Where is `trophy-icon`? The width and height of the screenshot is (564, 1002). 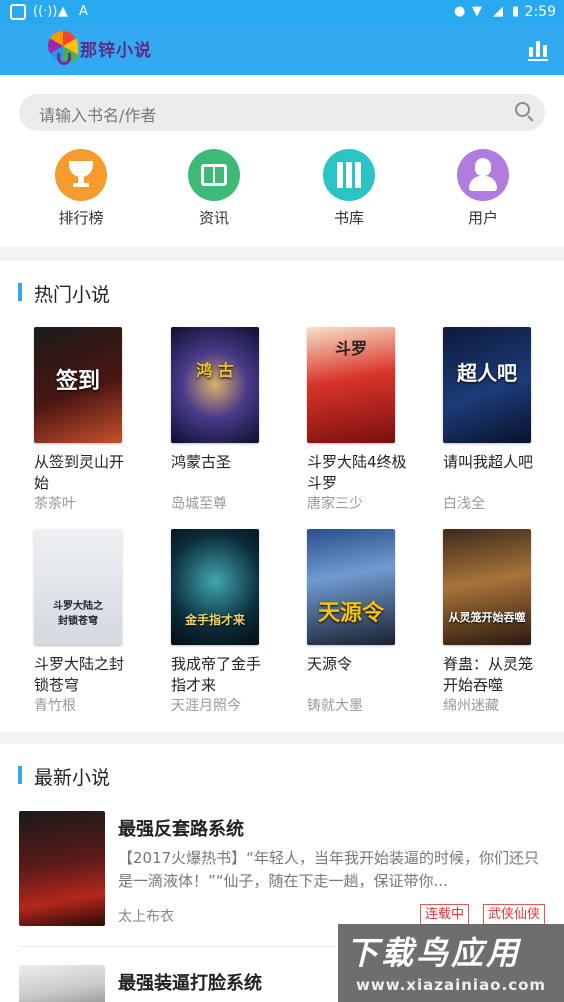
trophy-icon is located at coordinates (81, 175).